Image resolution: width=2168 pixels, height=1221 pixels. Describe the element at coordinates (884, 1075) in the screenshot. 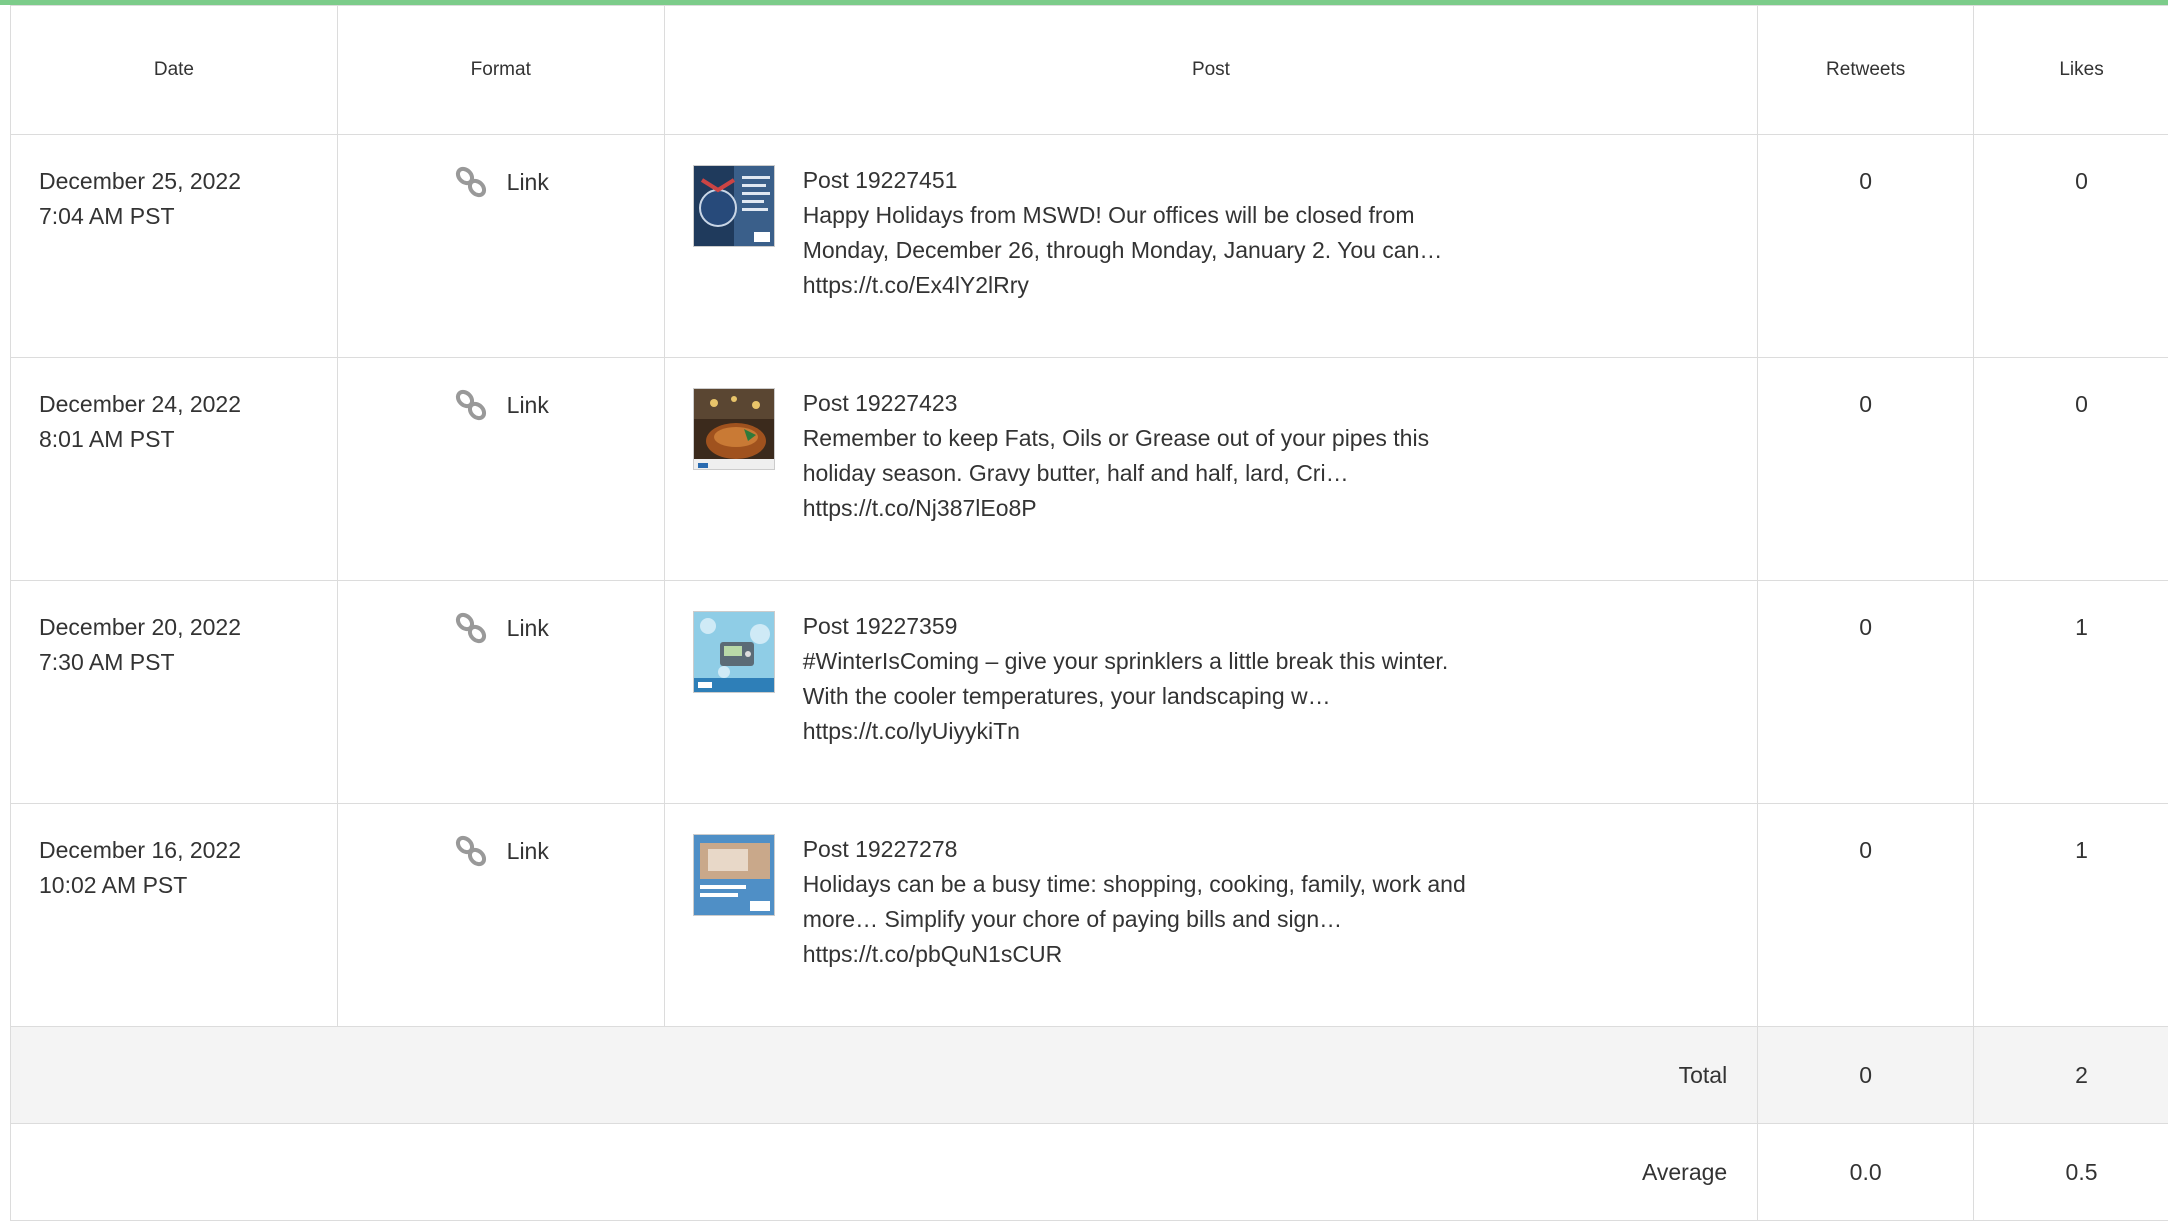

I see `total-label: Total` at that location.